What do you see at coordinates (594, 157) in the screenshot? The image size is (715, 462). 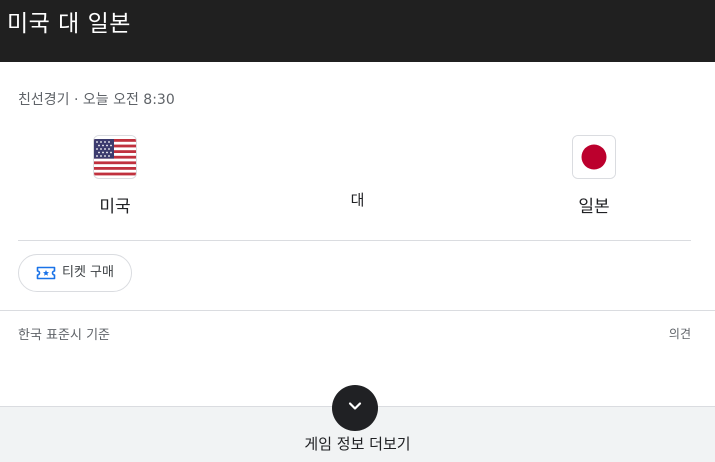 I see `japan-flag-icon` at bounding box center [594, 157].